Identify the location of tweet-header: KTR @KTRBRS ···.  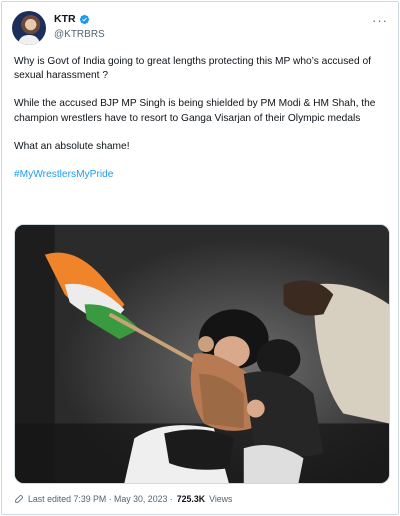
(200, 28).